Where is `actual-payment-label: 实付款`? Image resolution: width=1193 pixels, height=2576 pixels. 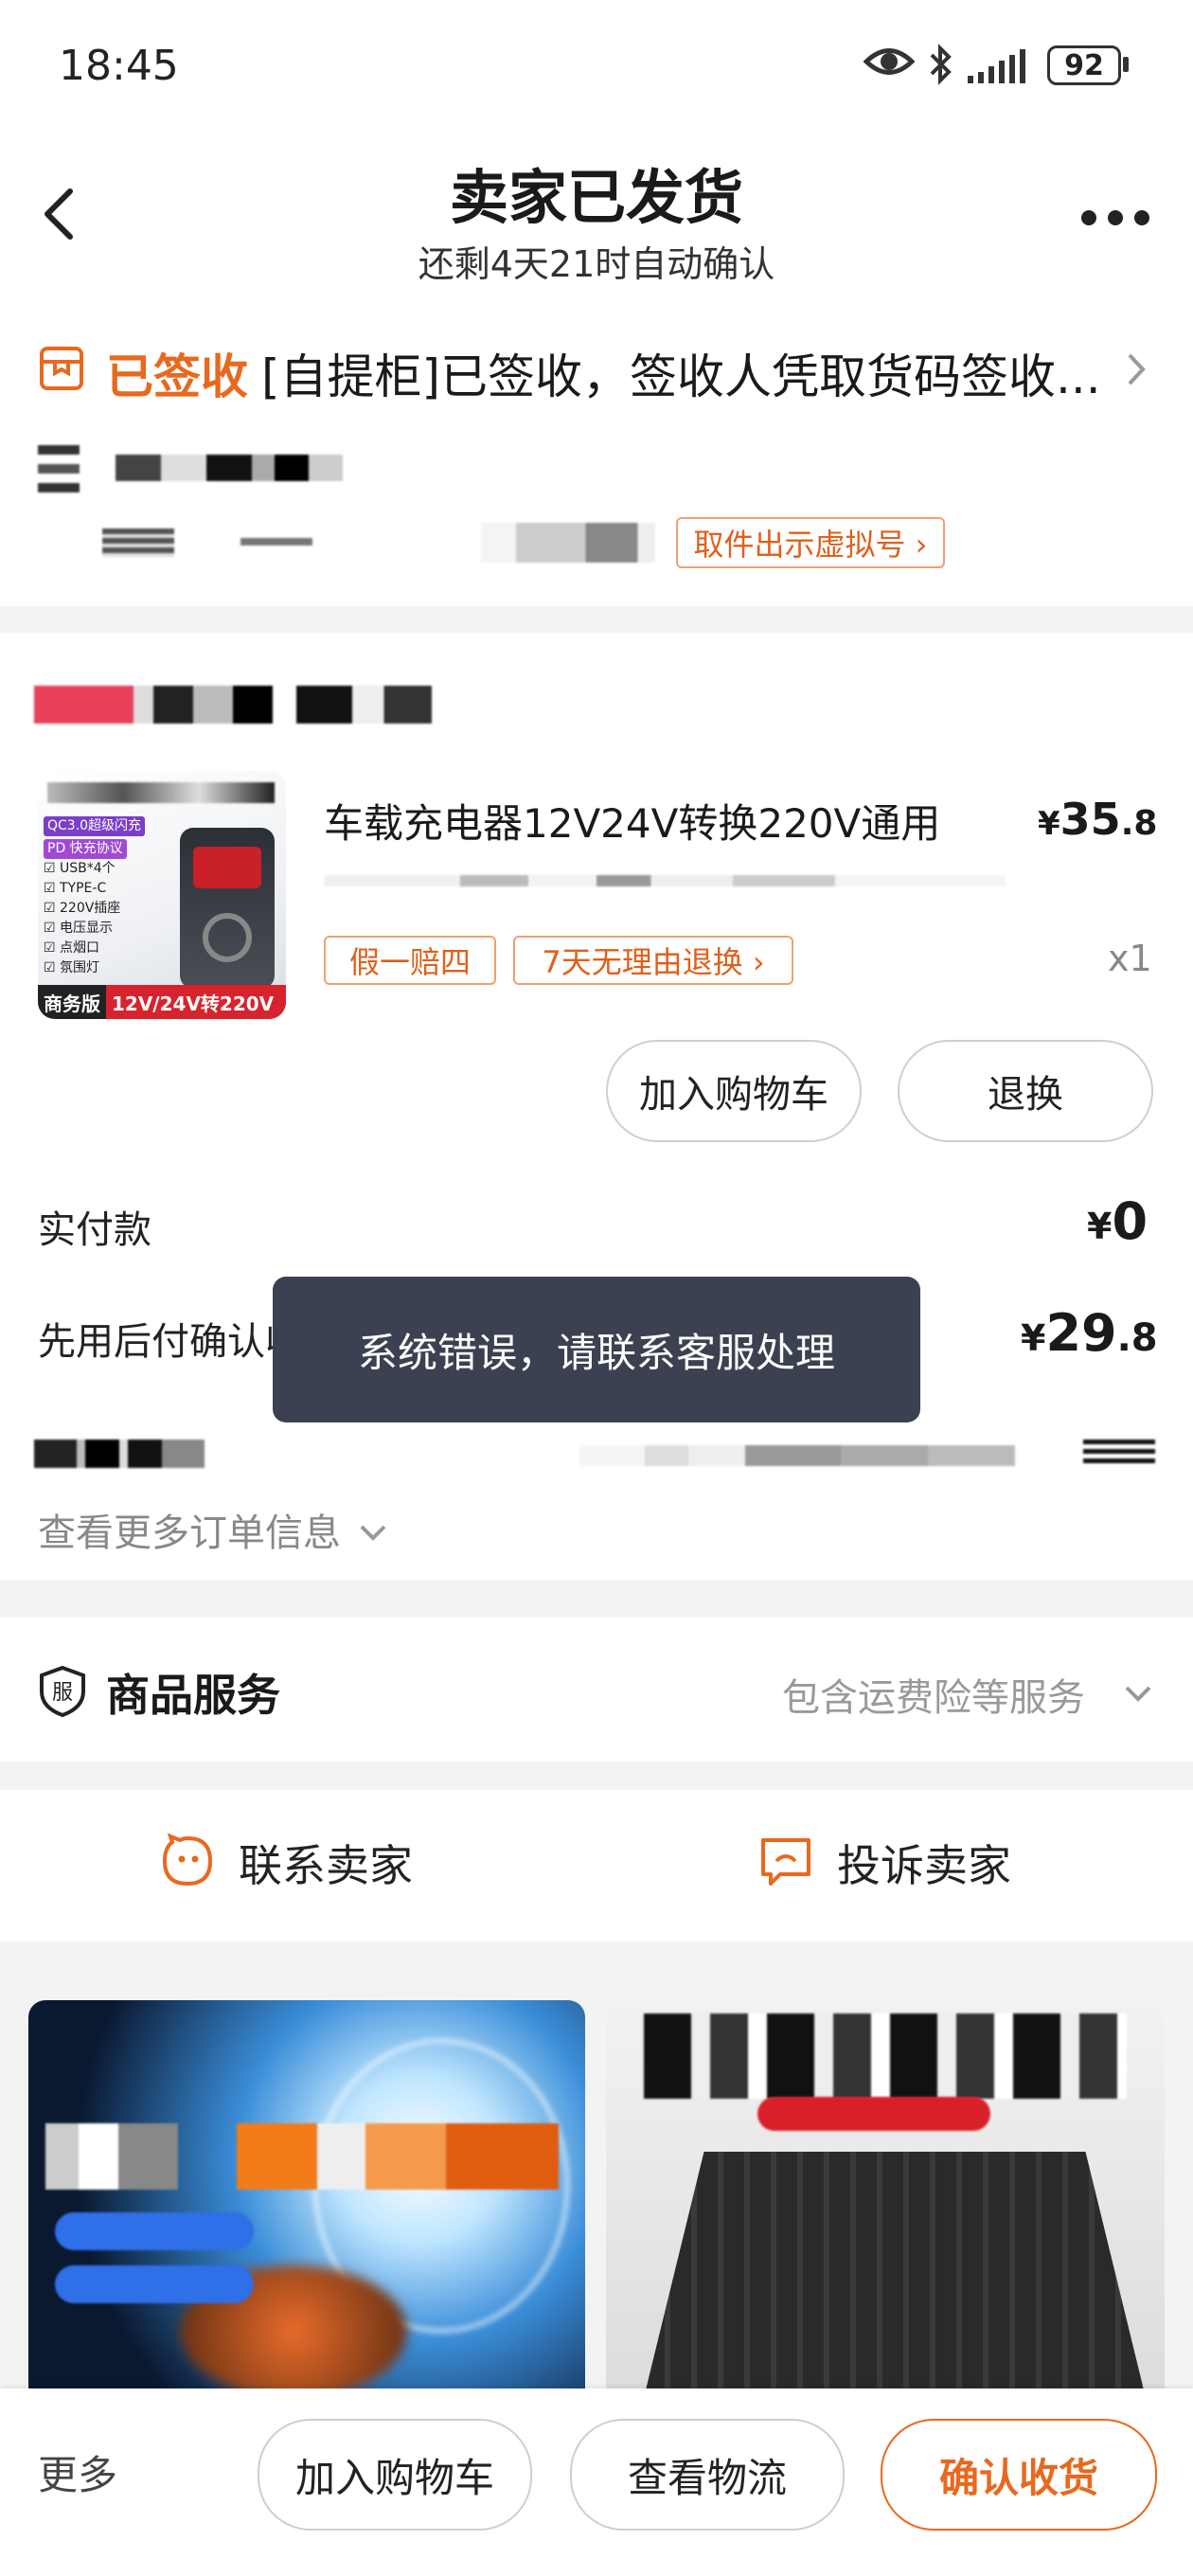 actual-payment-label: 实付款 is located at coordinates (94, 1230).